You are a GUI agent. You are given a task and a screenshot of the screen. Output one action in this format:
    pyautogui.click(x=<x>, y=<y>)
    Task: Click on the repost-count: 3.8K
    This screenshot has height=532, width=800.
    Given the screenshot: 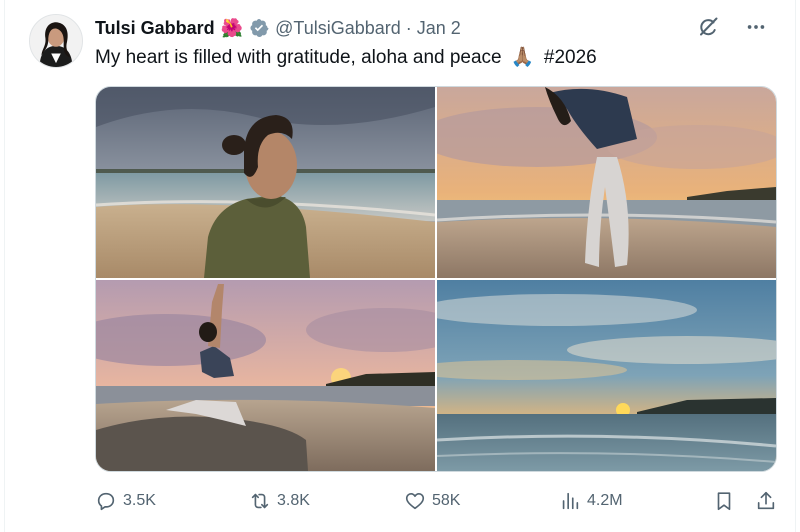 What is the action you would take?
    pyautogui.click(x=293, y=500)
    